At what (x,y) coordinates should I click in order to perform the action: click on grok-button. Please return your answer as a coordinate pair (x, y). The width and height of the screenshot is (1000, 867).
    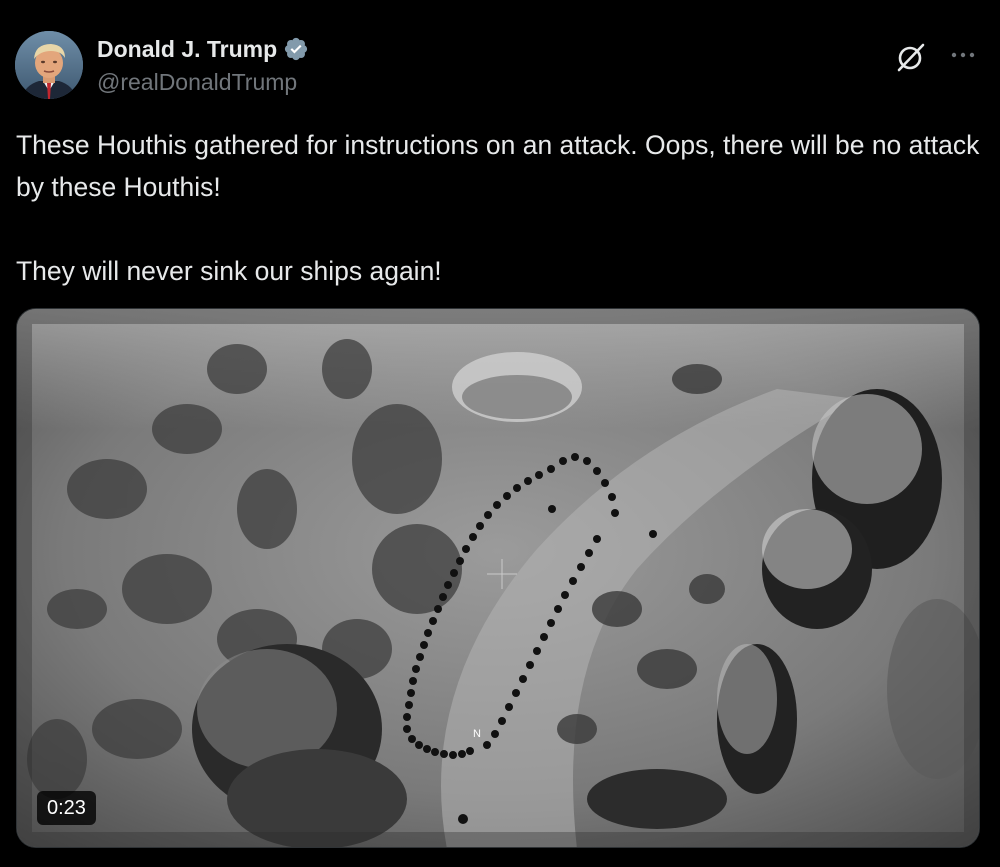
    Looking at the image, I should click on (911, 57).